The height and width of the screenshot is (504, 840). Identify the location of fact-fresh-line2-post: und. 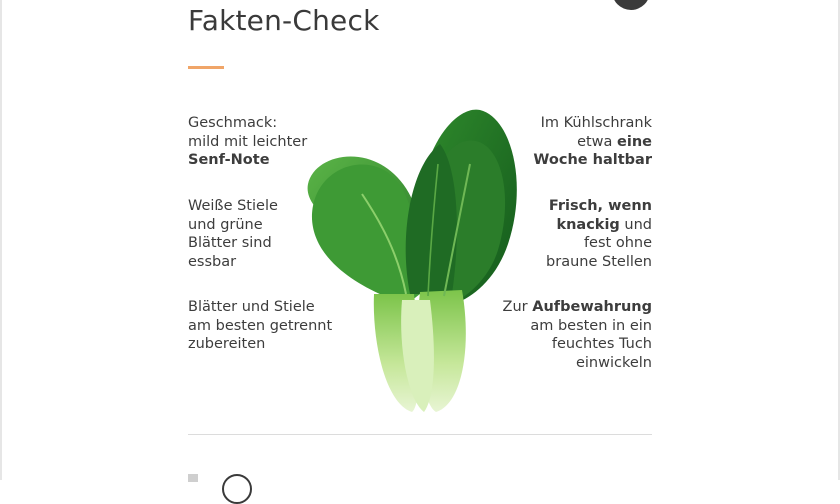
(635, 224).